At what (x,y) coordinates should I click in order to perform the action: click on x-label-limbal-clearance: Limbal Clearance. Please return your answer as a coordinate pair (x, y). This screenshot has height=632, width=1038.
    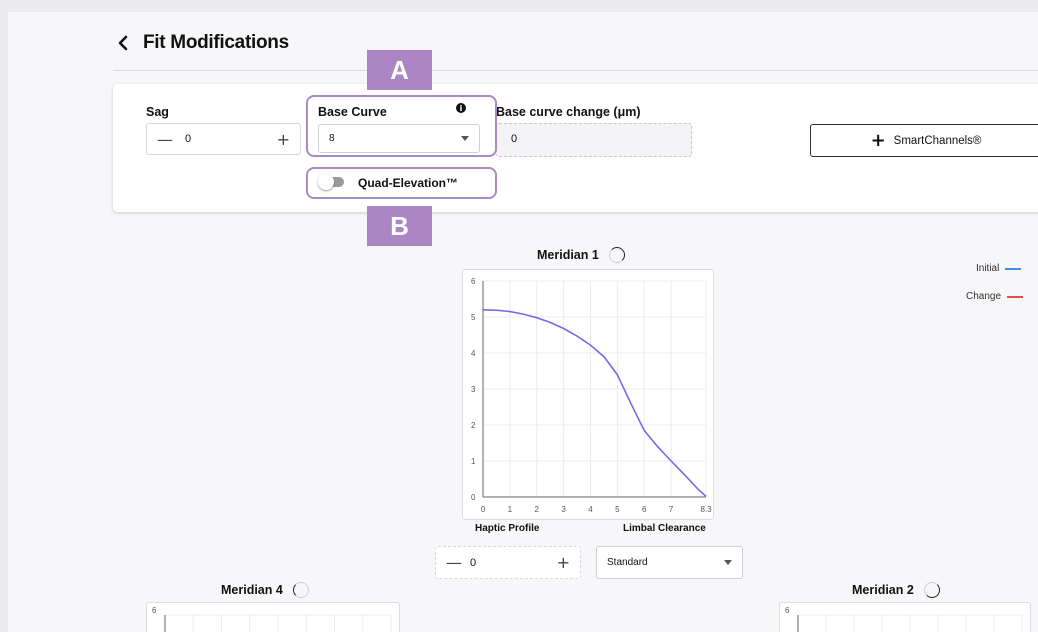
    Looking at the image, I should click on (664, 528).